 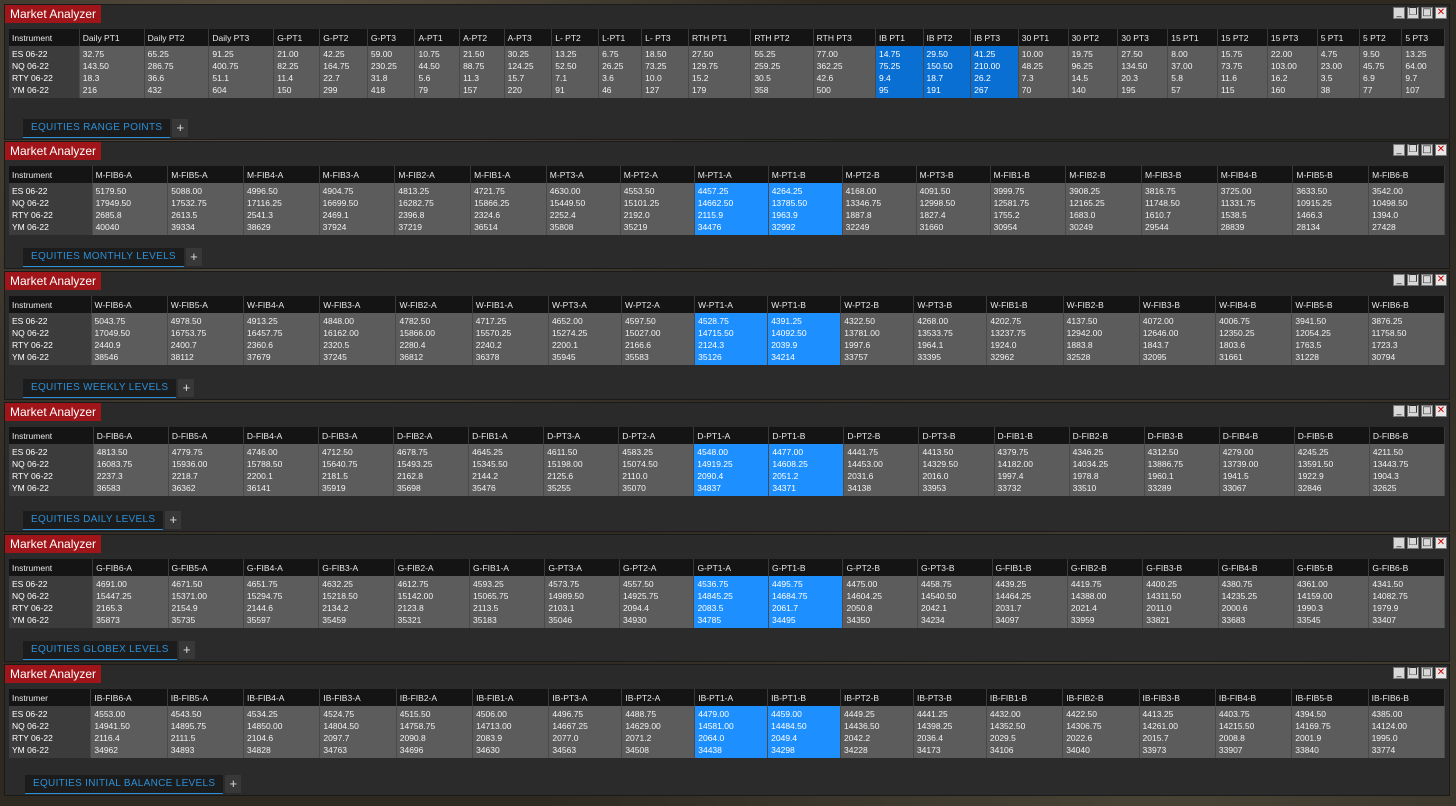 I want to click on value-cell: 103.00, so click(x=1292, y=66).